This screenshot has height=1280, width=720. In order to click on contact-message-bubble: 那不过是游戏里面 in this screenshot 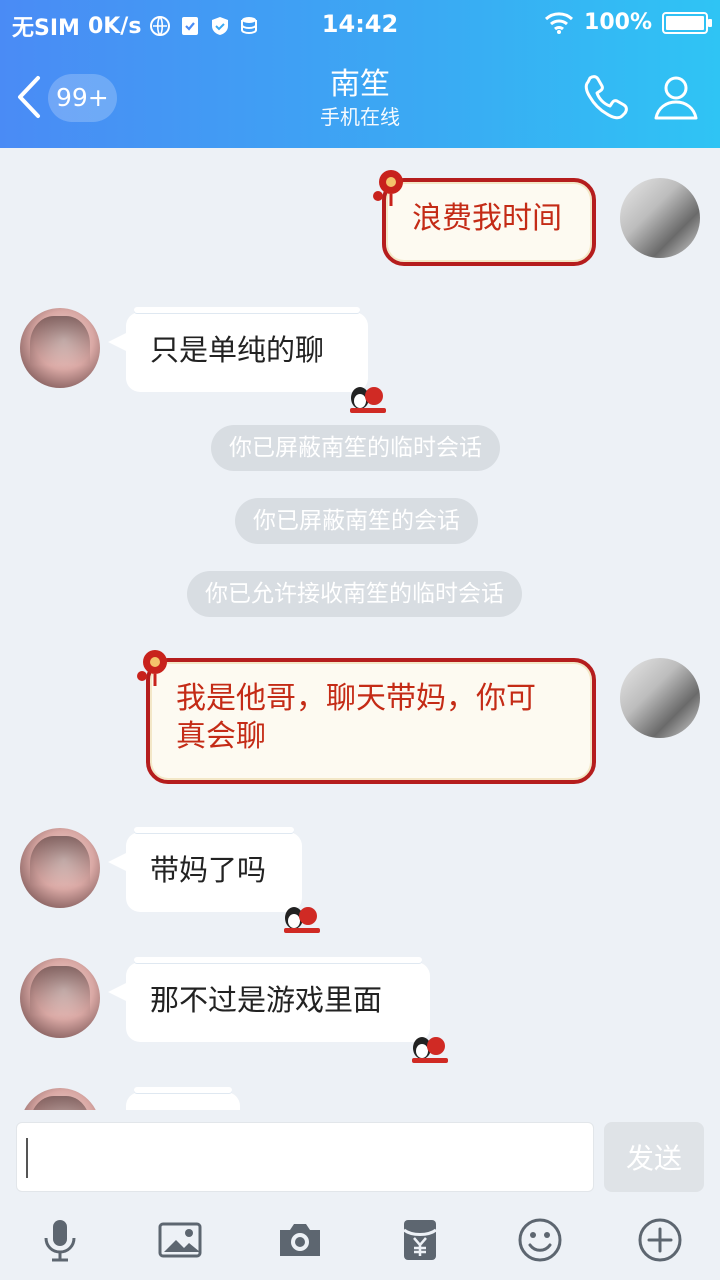, I will do `click(278, 1010)`.